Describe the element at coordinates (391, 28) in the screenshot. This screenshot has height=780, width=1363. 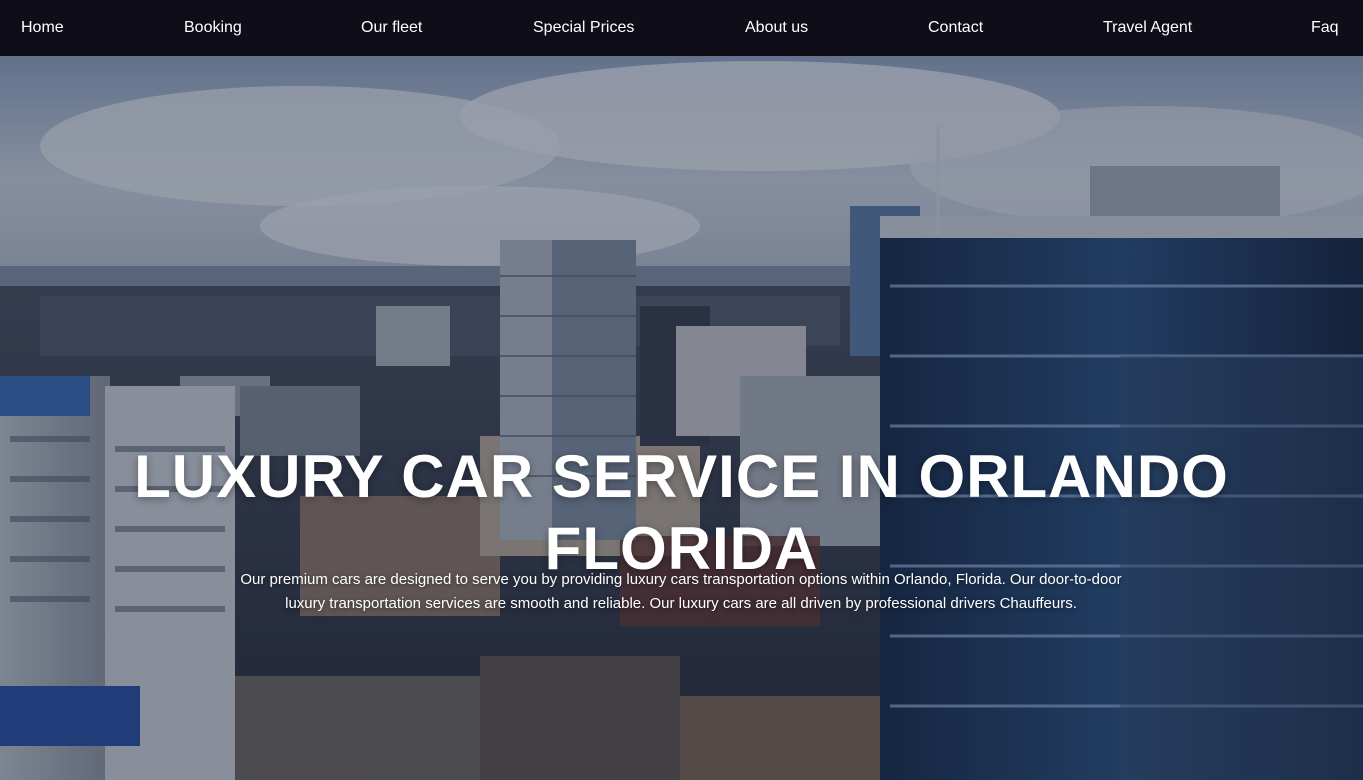
I see `nav-our-fleet-link: Our fleet` at that location.